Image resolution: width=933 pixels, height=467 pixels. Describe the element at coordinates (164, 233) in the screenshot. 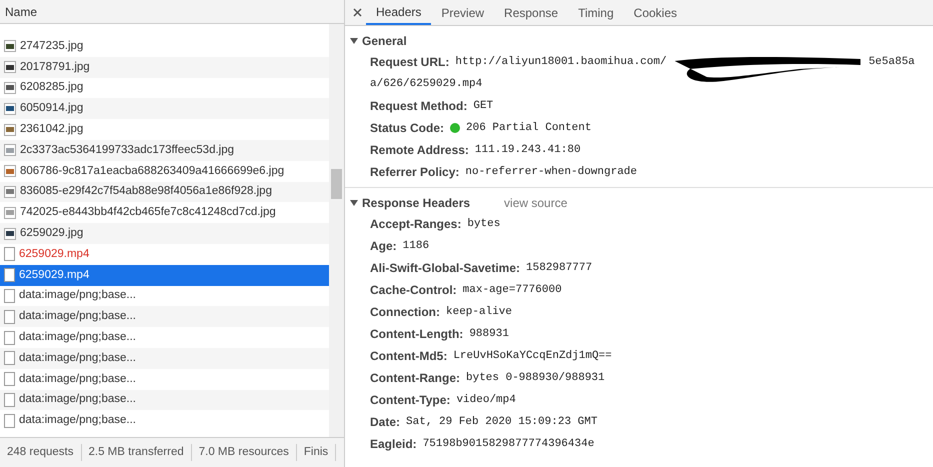

I see `request-row: 6259029.jpg` at that location.